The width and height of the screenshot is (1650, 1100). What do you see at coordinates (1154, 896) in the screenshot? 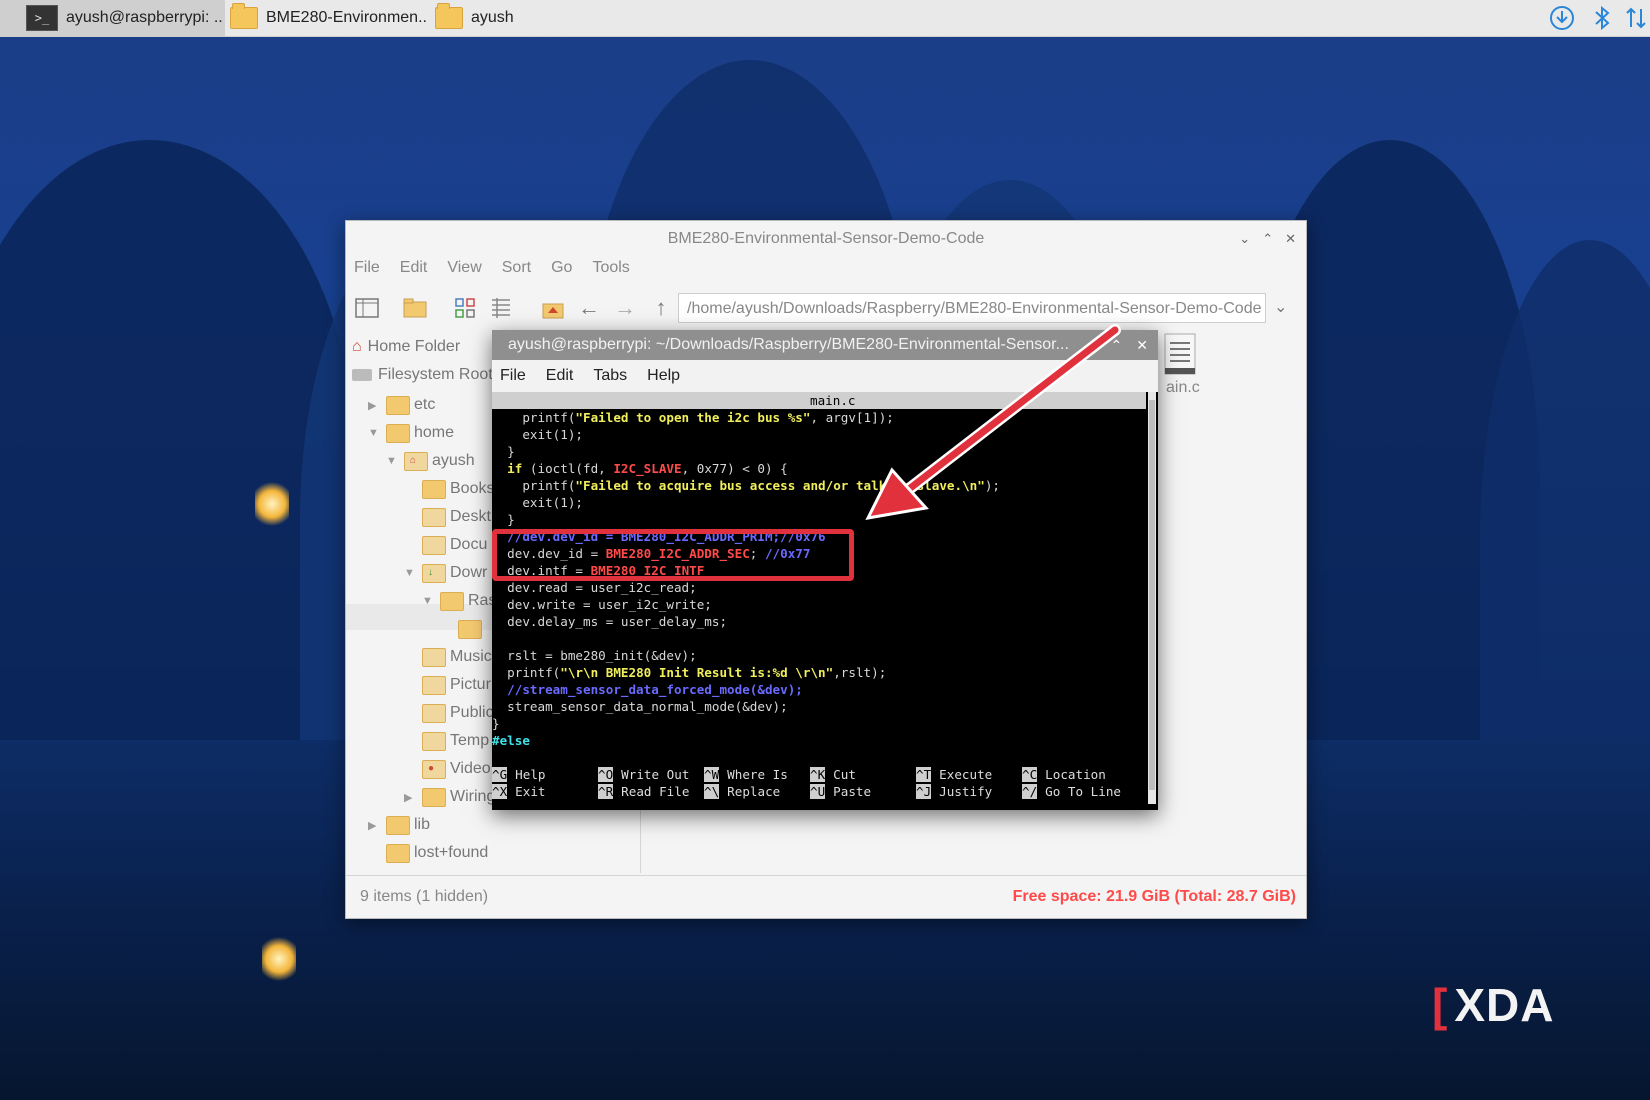
I see `status-free-space: Free space: 21.9 GiB (Total: 28.7 GiB)` at bounding box center [1154, 896].